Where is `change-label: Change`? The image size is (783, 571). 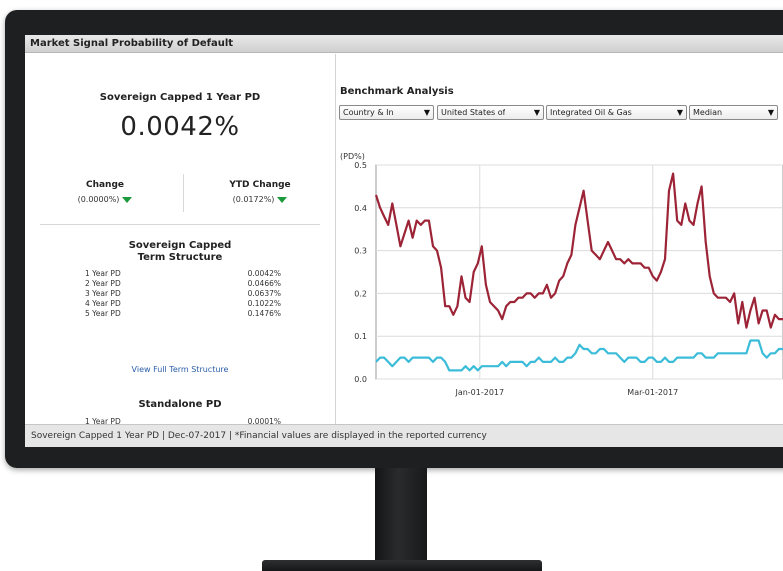
change-label: Change is located at coordinates (105, 185).